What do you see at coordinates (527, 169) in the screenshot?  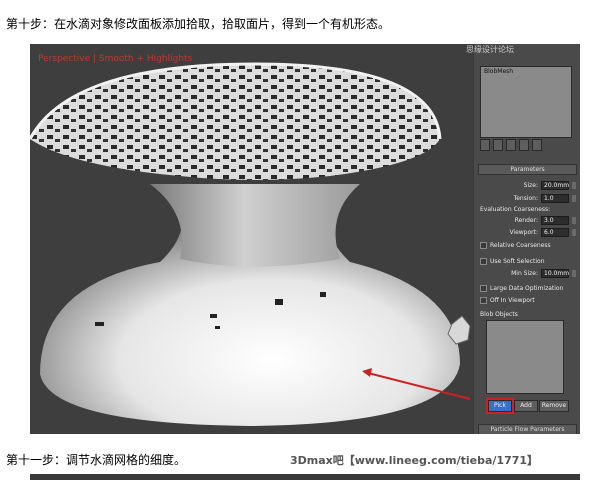 I see `parameters-rollout: Parameters` at bounding box center [527, 169].